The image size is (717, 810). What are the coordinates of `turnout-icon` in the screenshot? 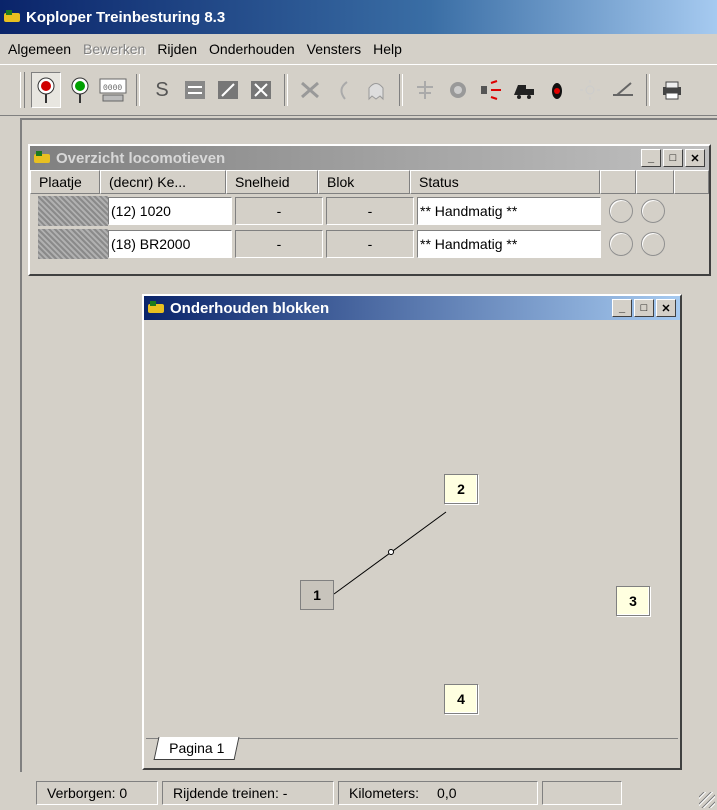 It's located at (623, 90).